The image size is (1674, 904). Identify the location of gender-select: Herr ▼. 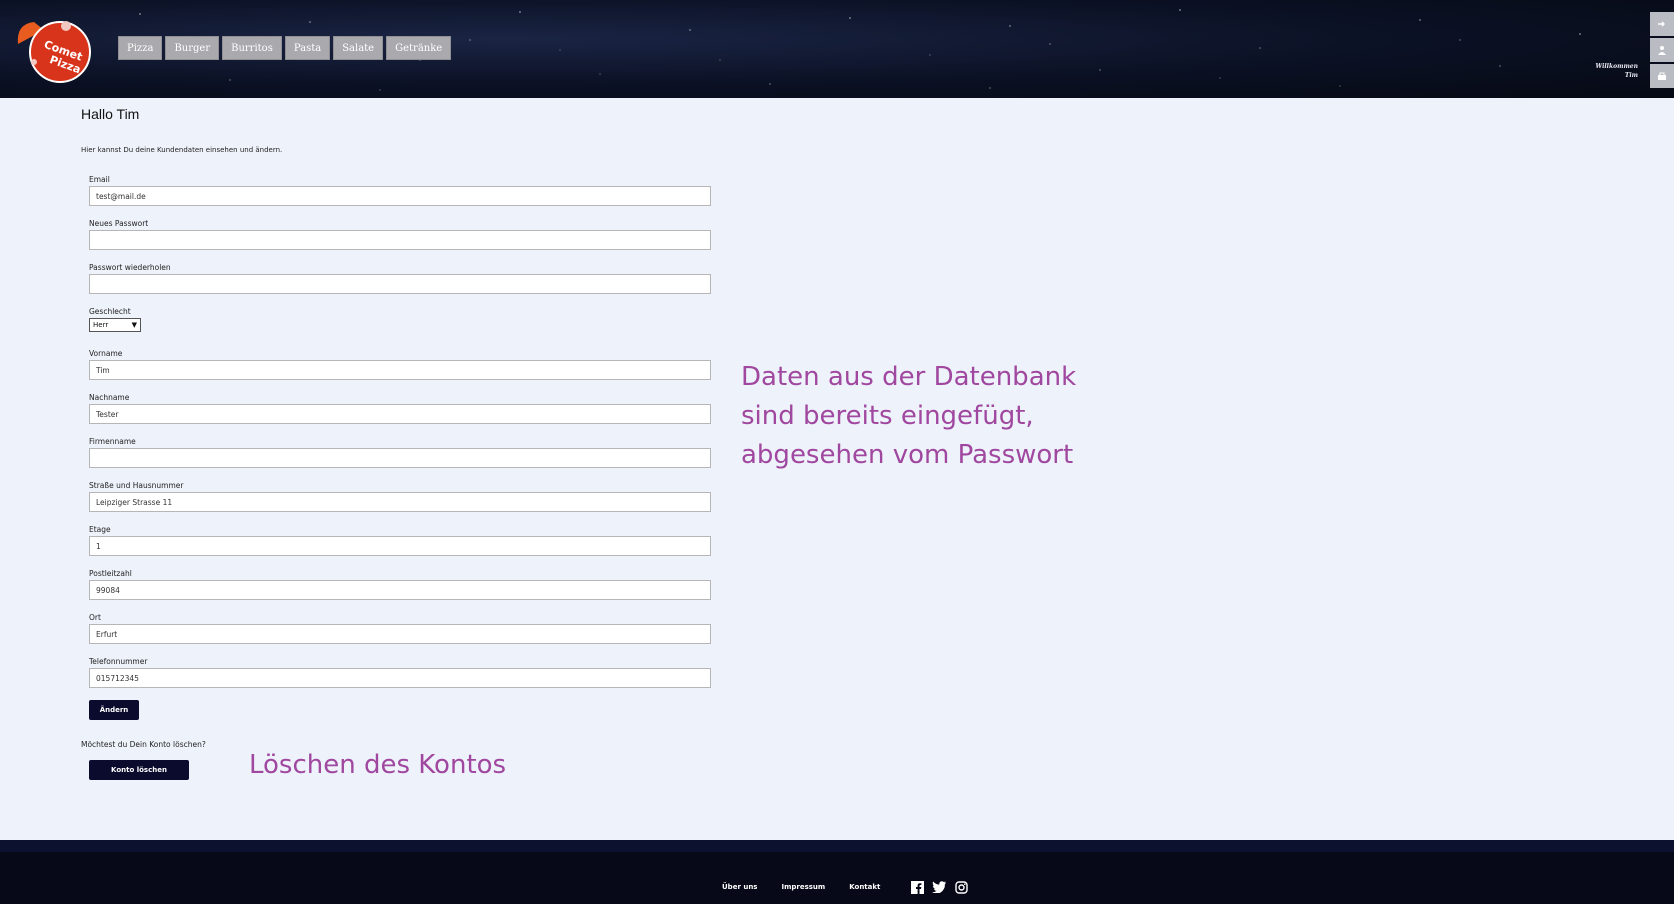
(115, 325).